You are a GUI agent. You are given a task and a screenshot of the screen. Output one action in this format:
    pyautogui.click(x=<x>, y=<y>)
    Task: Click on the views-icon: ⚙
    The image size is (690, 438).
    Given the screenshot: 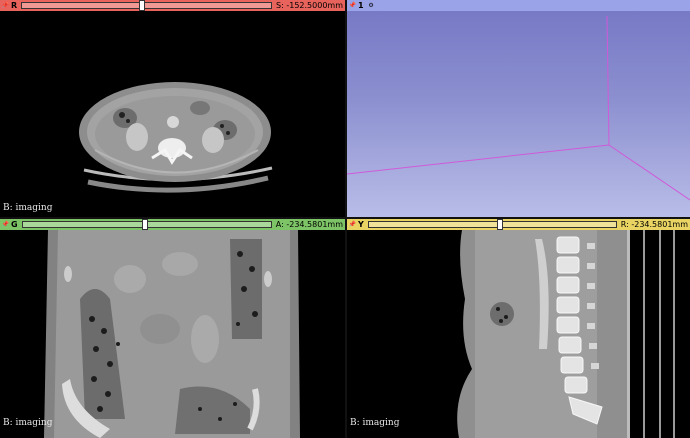 What is the action you would take?
    pyautogui.click(x=371, y=5)
    